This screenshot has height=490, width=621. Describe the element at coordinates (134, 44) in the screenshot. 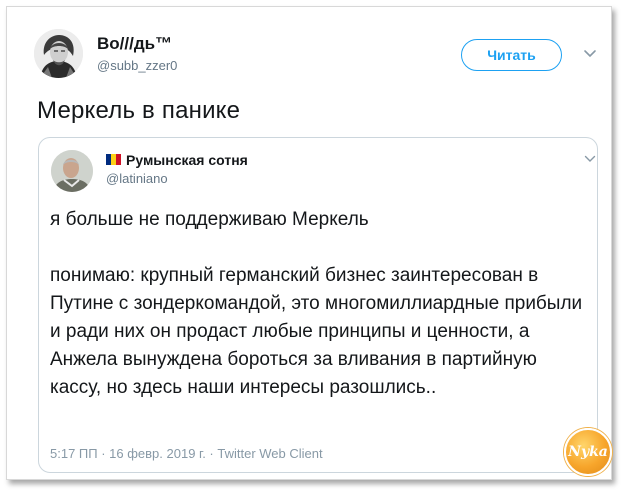

I see `author-name: Bo///дь™` at that location.